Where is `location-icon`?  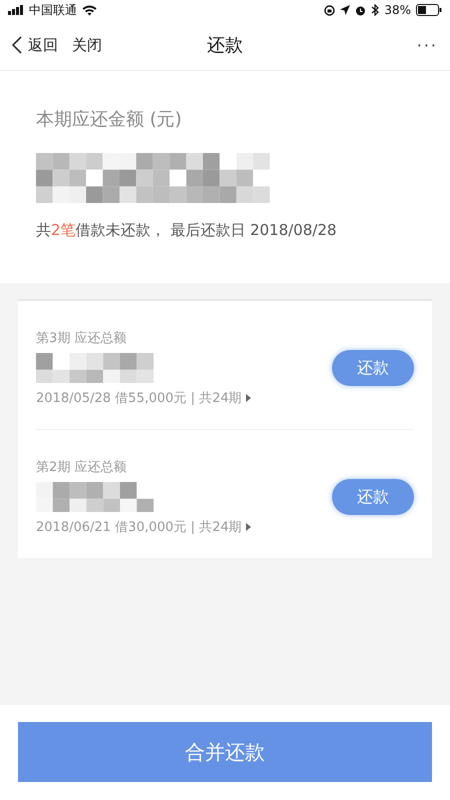
location-icon is located at coordinates (345, 10).